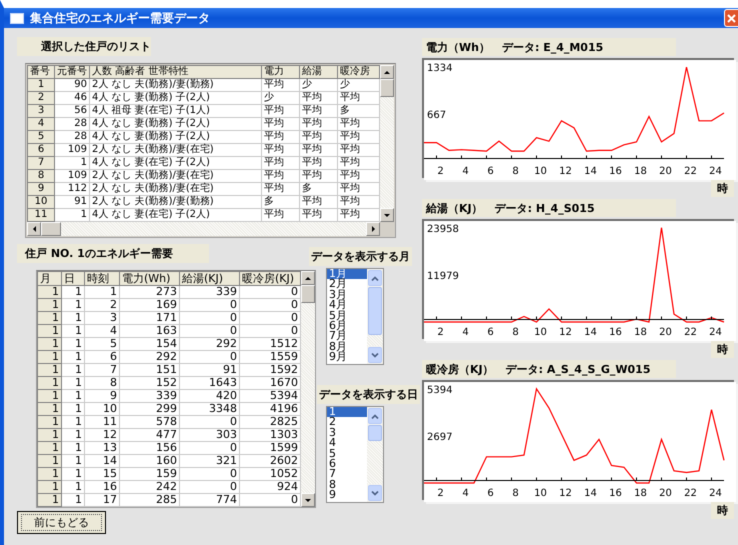 This screenshot has width=738, height=545. I want to click on table-cell: 169, so click(150, 305).